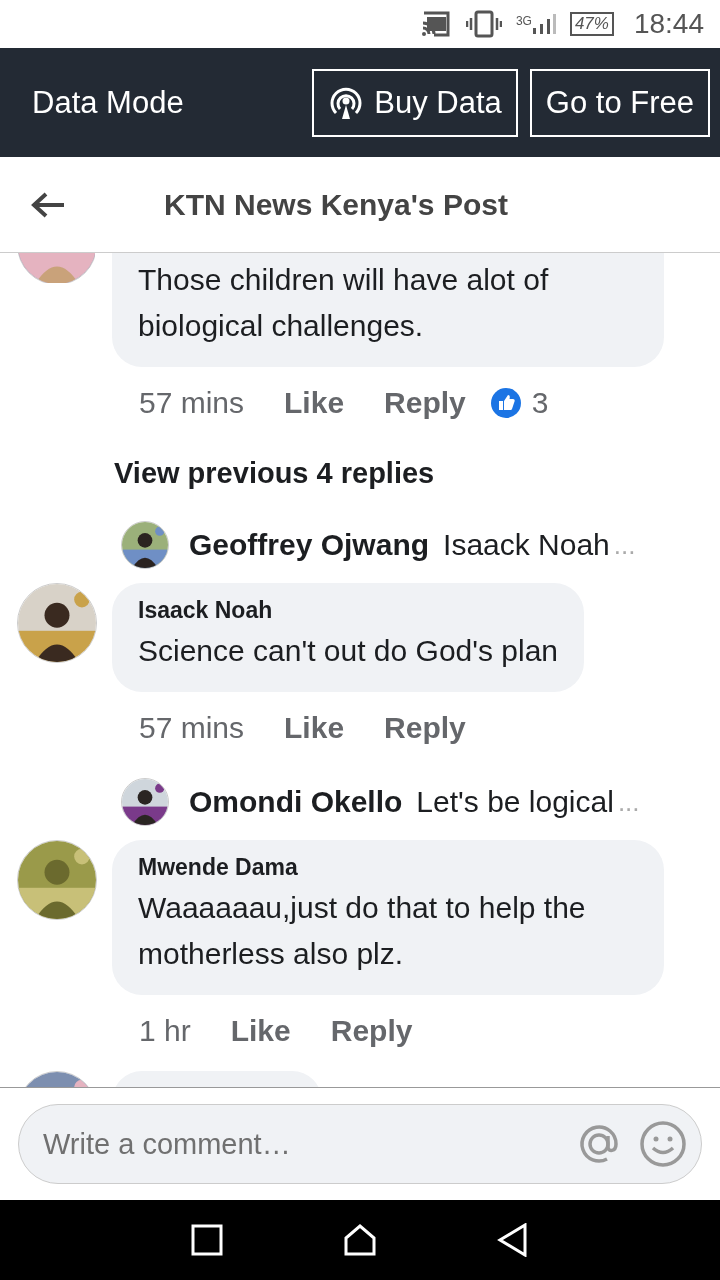 Image resolution: width=720 pixels, height=1280 pixels. I want to click on reply-author: Omondi Okello, so click(296, 802).